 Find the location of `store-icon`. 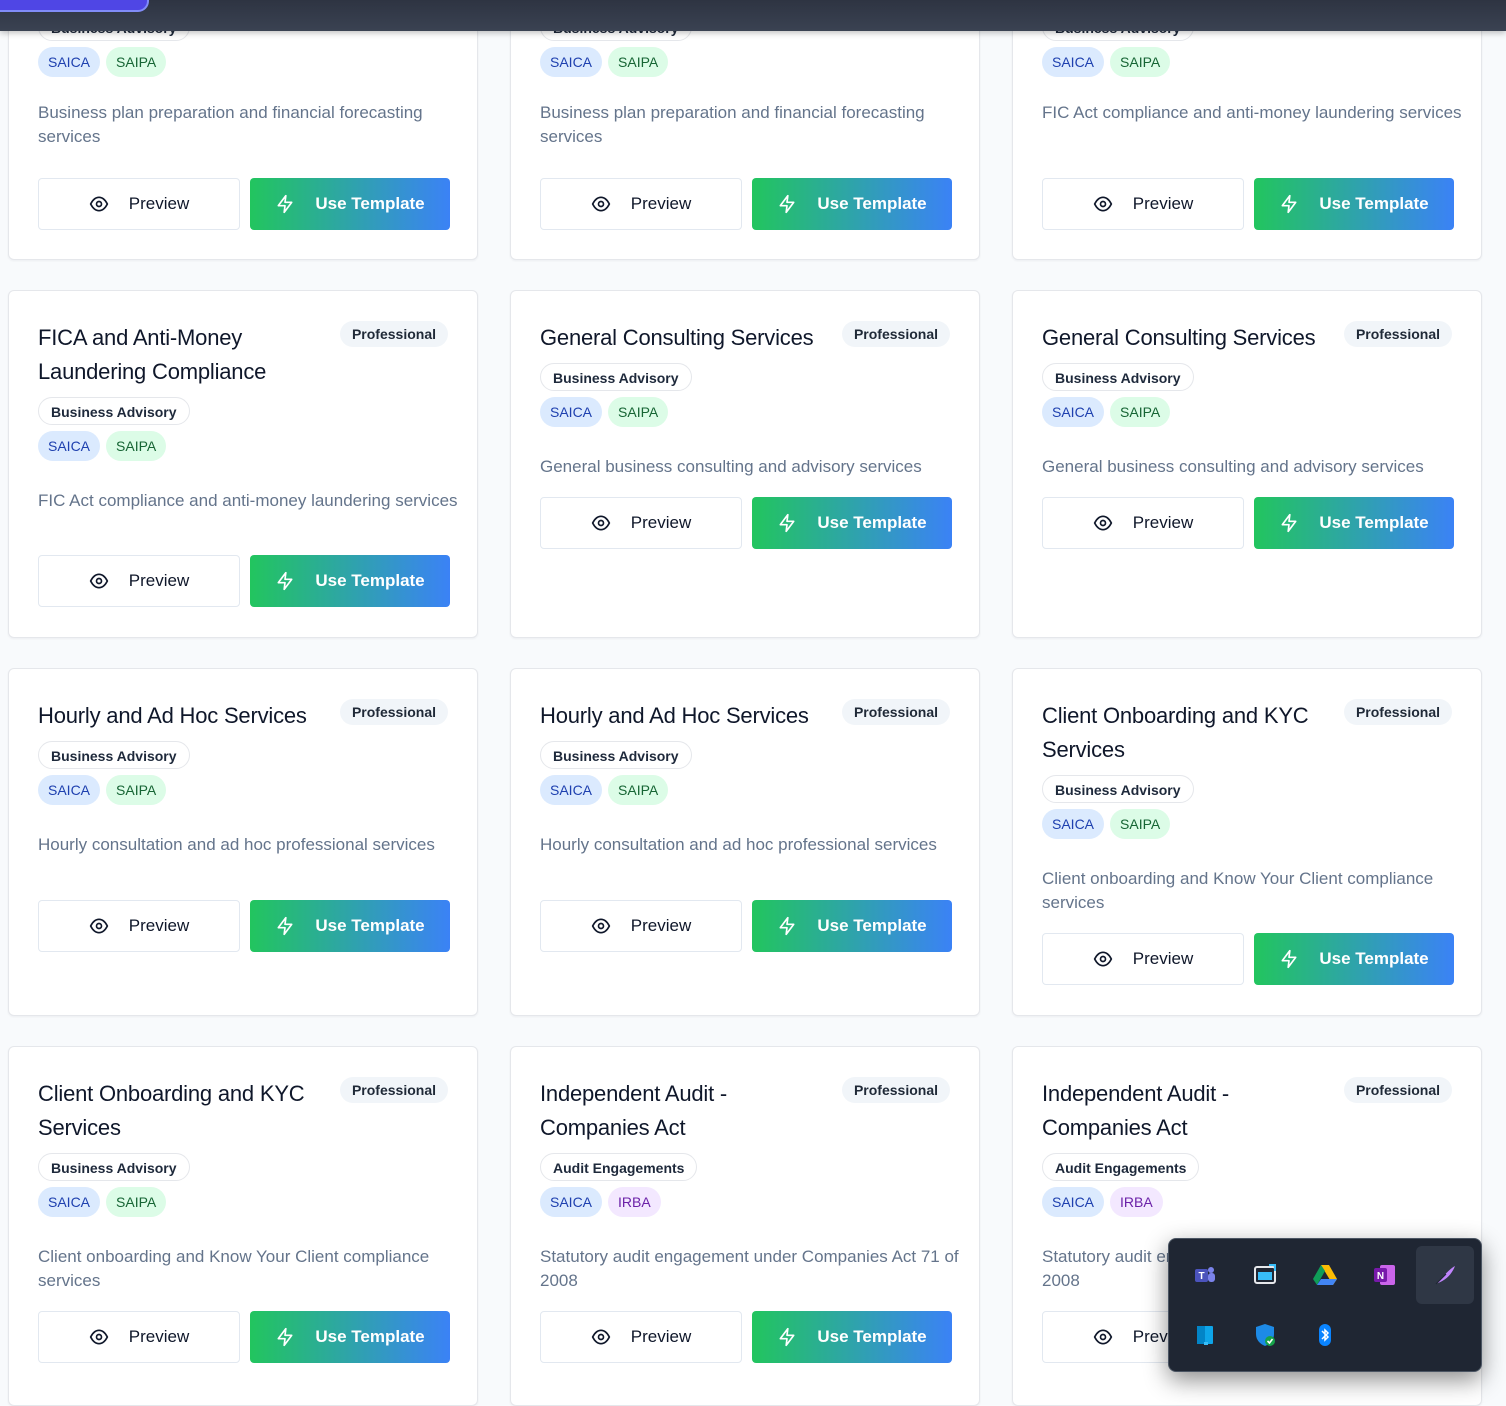

store-icon is located at coordinates (1205, 1335).